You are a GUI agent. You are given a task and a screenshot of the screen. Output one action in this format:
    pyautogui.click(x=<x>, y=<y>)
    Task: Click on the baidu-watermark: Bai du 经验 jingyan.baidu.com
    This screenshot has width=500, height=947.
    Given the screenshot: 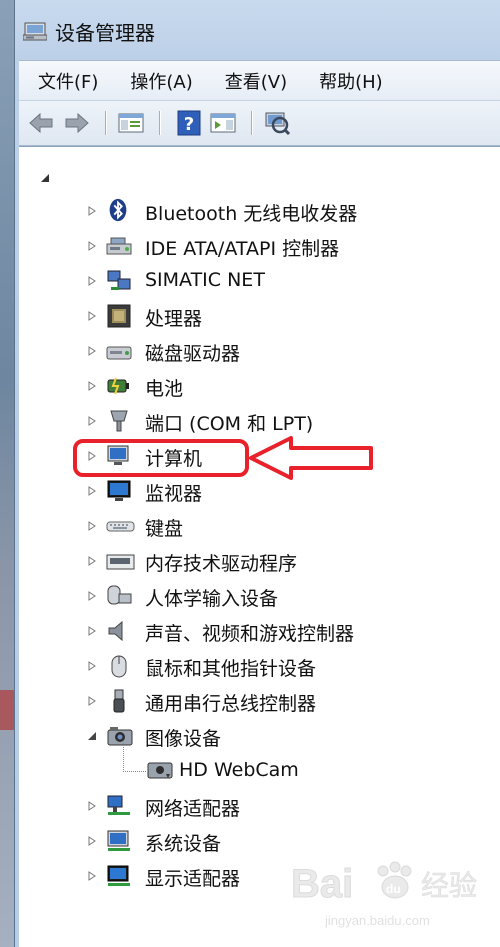 What is the action you would take?
    pyautogui.click(x=392, y=890)
    